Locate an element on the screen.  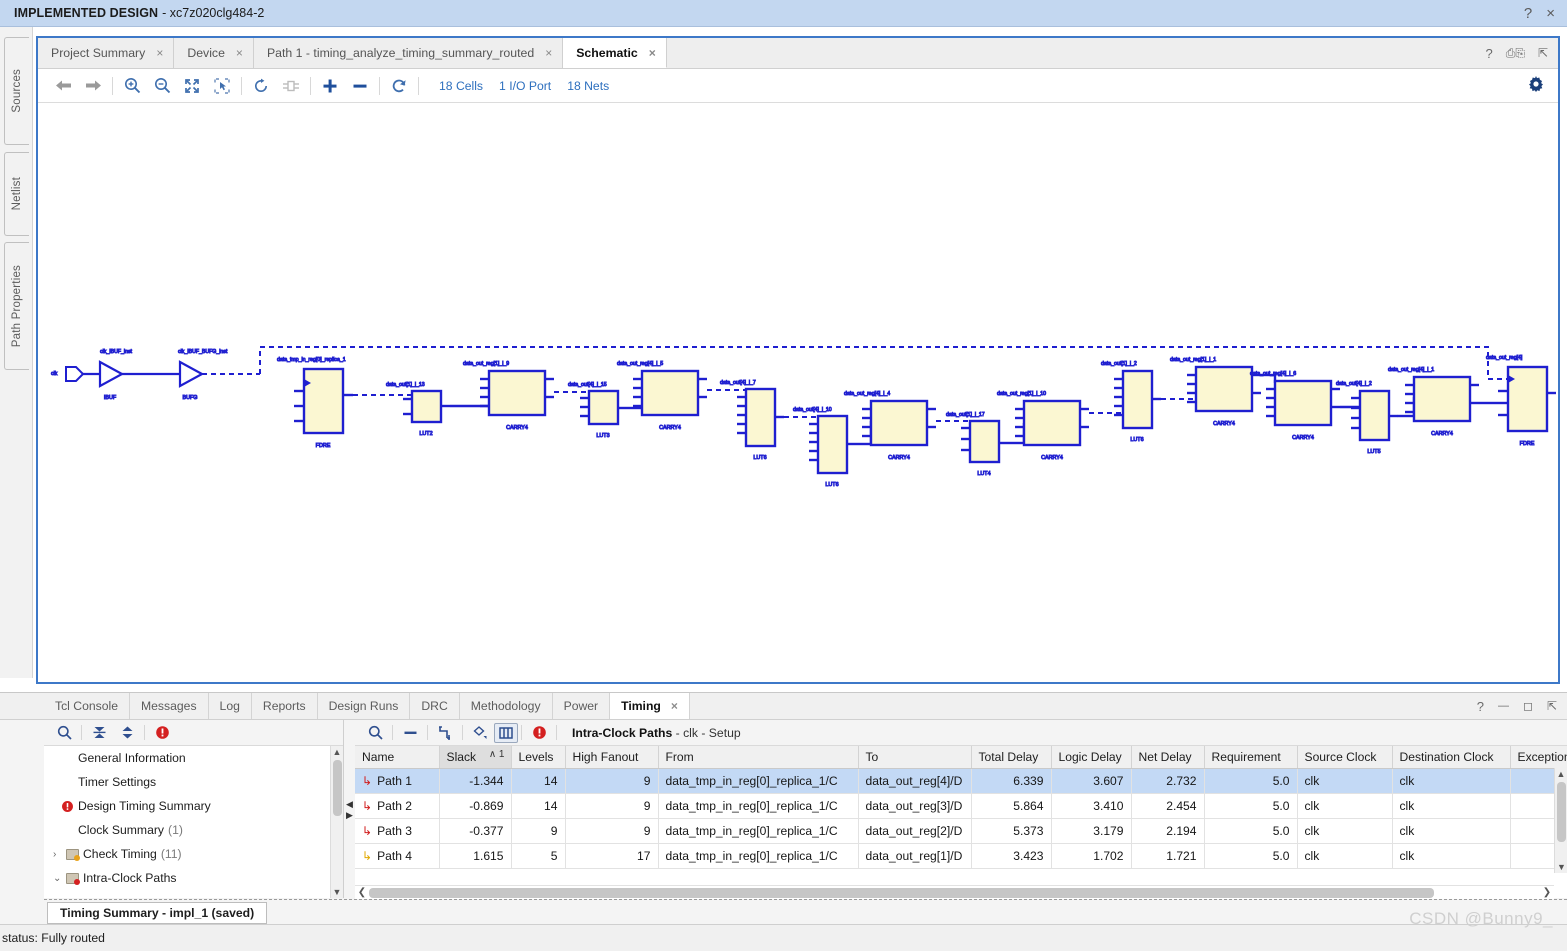
mark-diamond-icon is located at coordinates (480, 733).